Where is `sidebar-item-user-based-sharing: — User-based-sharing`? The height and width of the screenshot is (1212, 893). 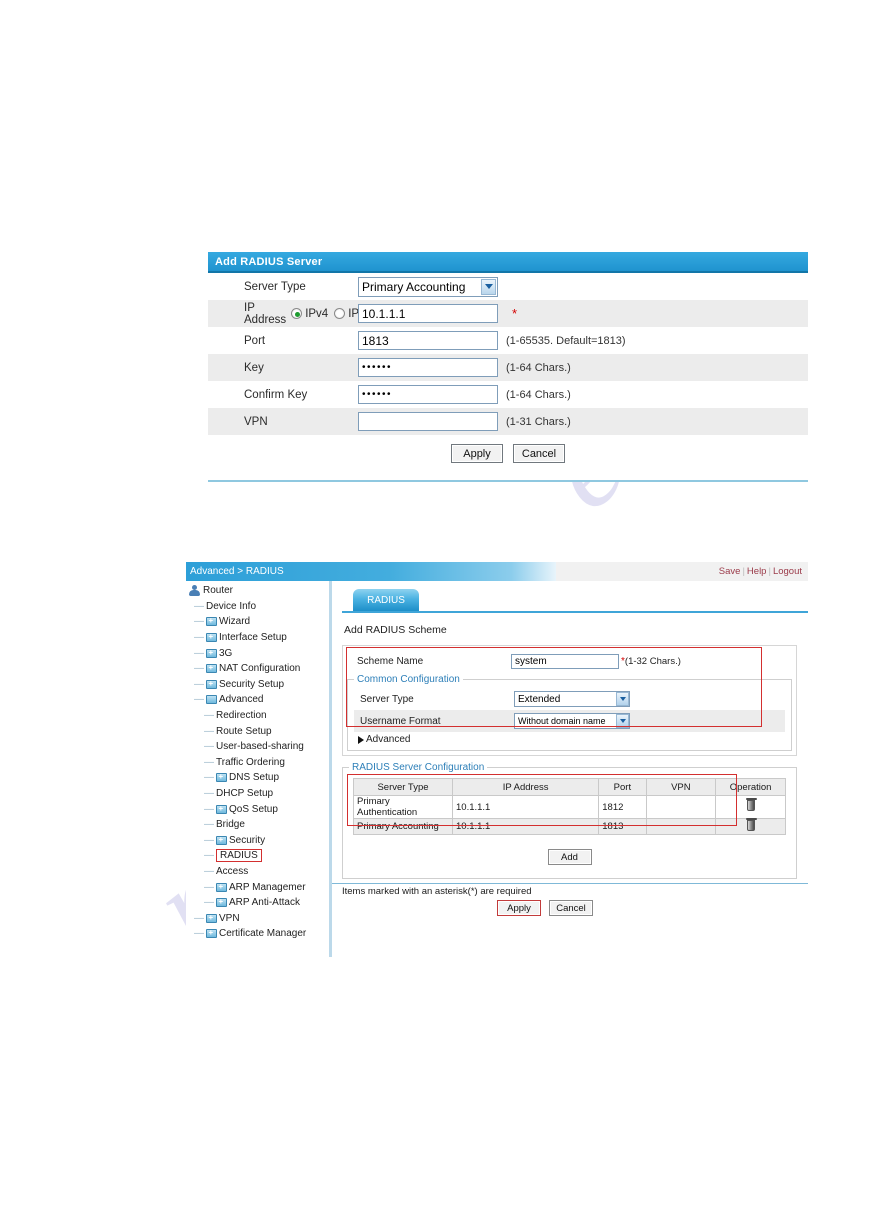 sidebar-item-user-based-sharing: — User-based-sharing is located at coordinates (257, 747).